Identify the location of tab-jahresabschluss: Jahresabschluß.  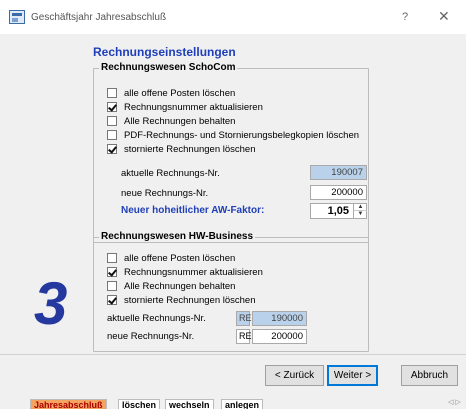
(68, 404).